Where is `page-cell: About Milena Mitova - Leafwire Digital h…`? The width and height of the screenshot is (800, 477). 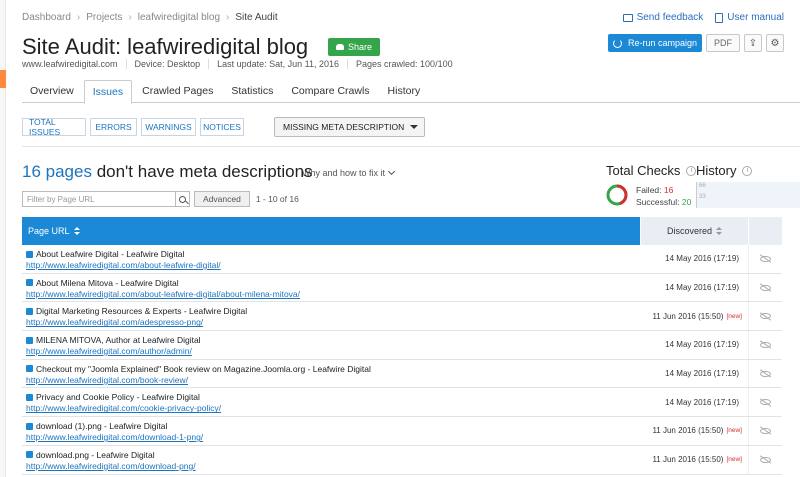
page-cell: About Milena Mitova - Leafwire Digital h… is located at coordinates (331, 288).